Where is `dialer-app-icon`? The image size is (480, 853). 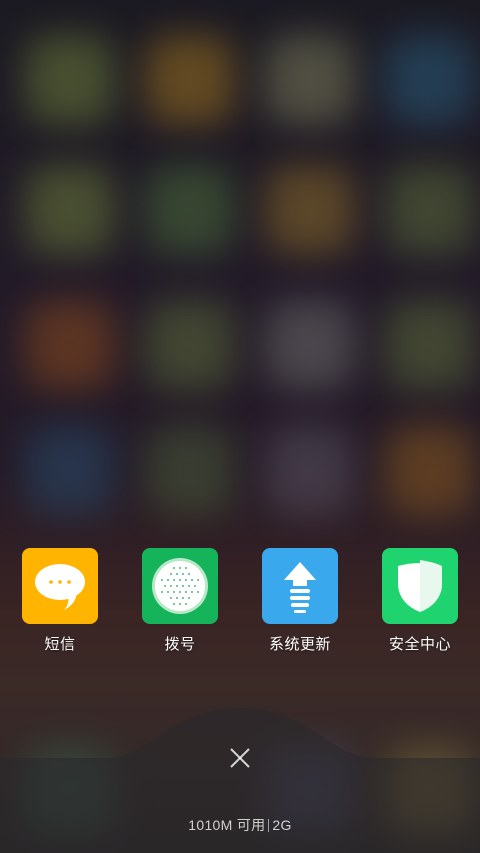
dialer-app-icon is located at coordinates (180, 586).